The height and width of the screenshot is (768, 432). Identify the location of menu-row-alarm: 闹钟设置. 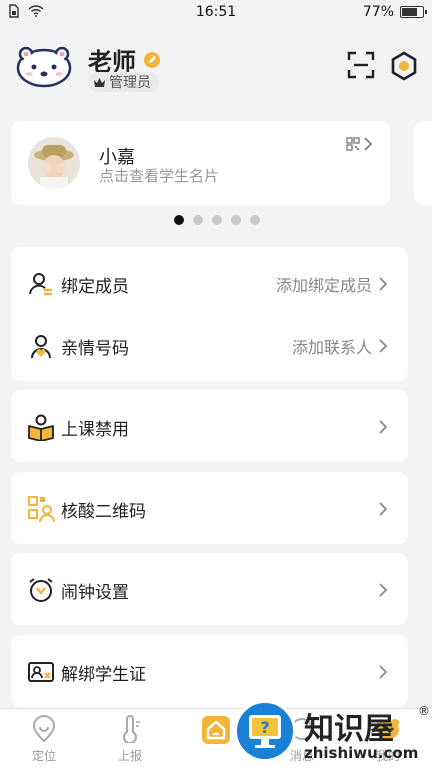
(209, 590).